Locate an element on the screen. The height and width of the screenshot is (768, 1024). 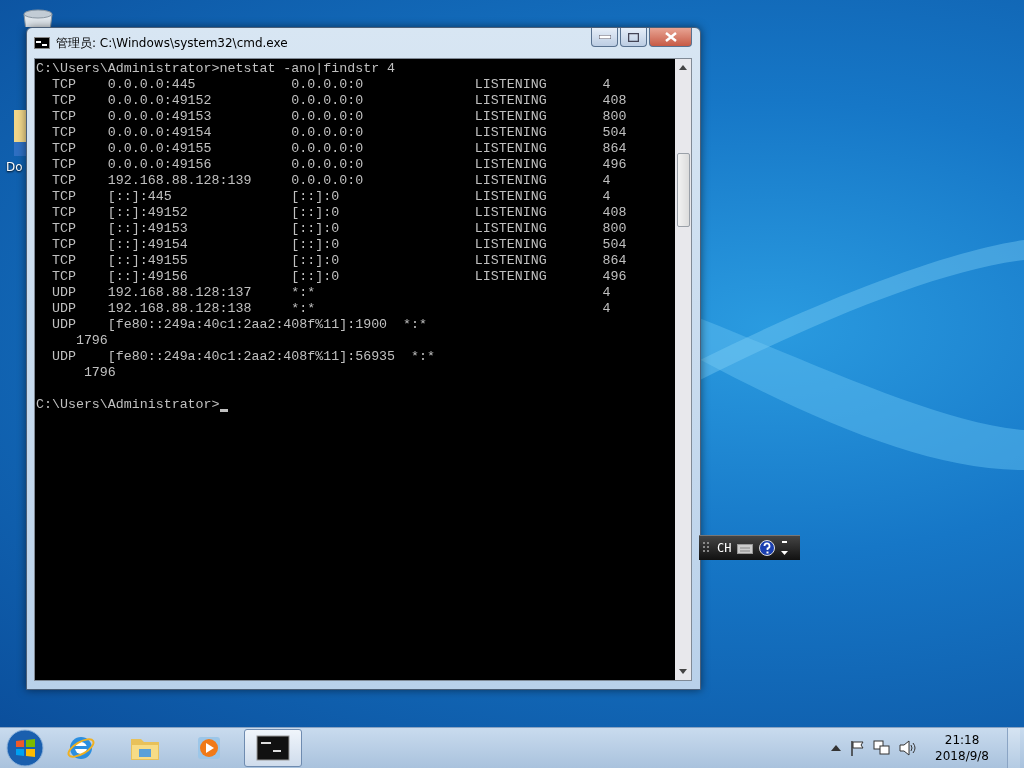
console-line: UDP 192.168.88.128:137 *:* 4 is located at coordinates (330, 293).